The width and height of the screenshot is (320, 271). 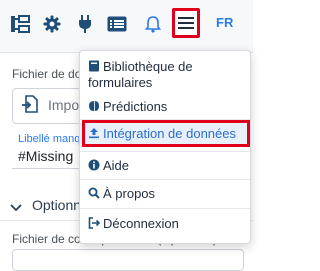 What do you see at coordinates (129, 193) in the screenshot?
I see `menu-item-label: À propos` at bounding box center [129, 193].